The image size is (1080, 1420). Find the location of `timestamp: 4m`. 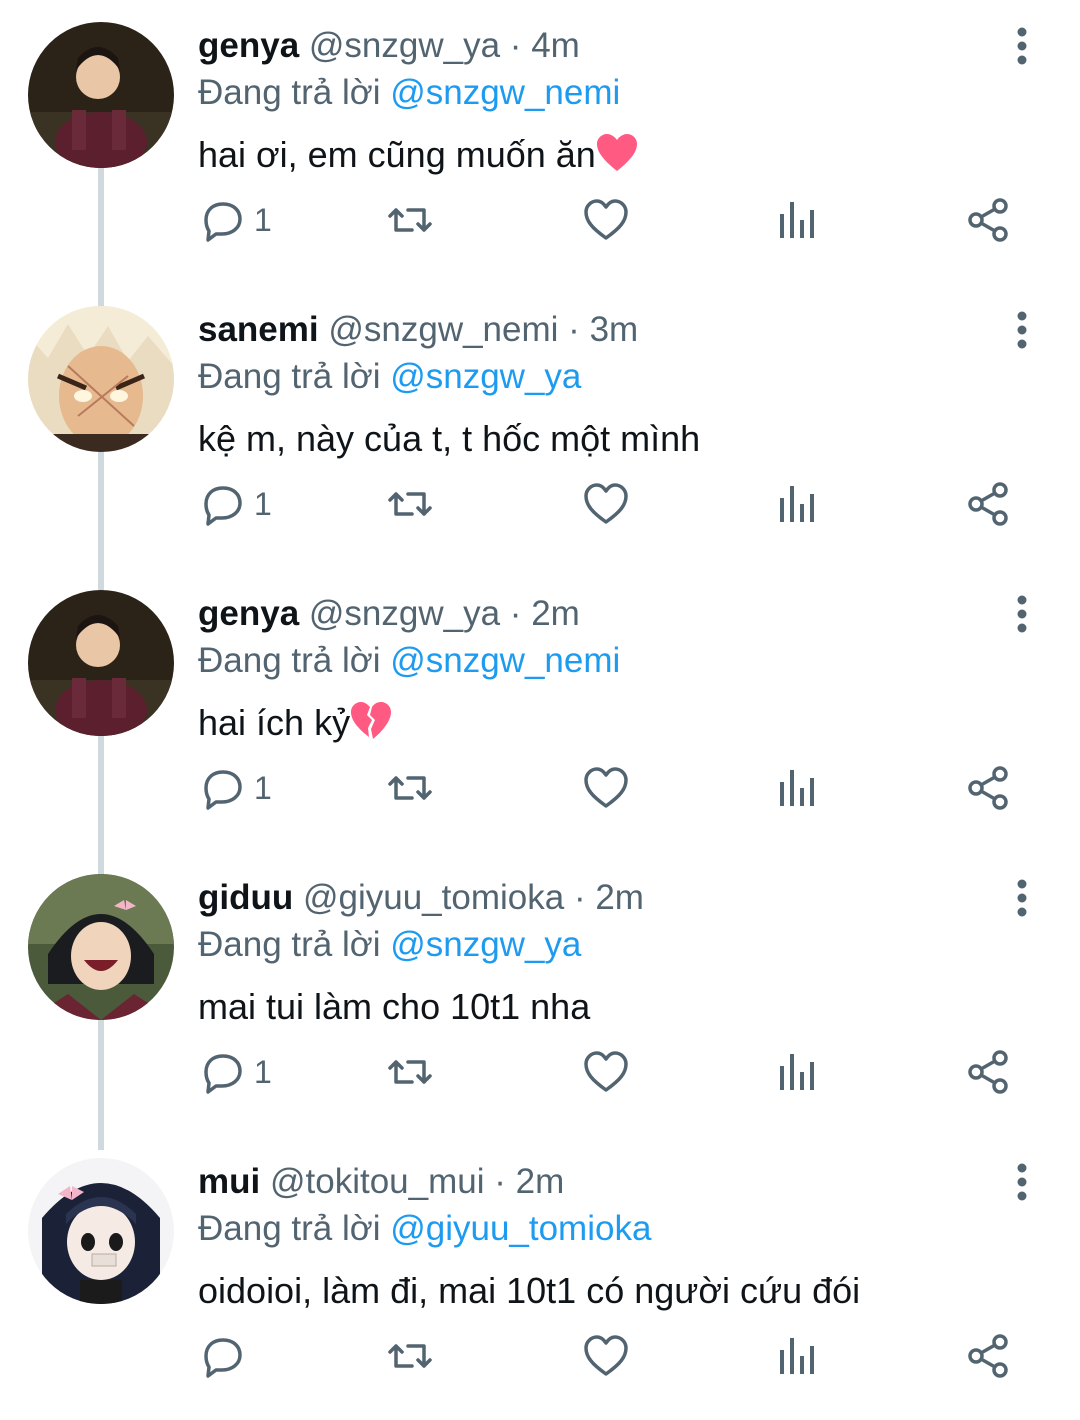

timestamp: 4m is located at coordinates (555, 45).